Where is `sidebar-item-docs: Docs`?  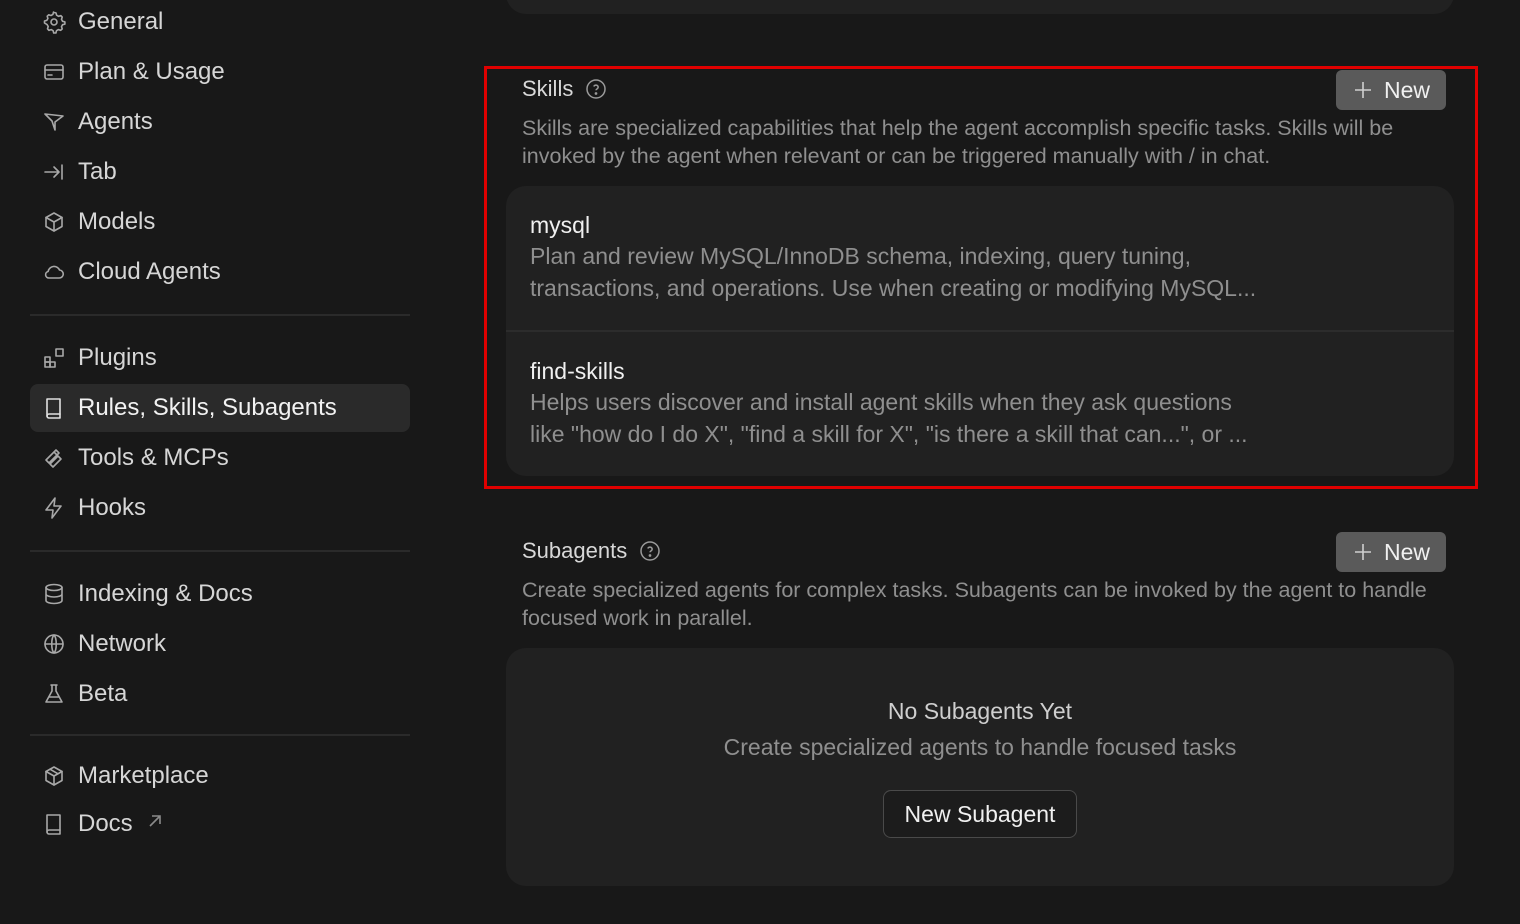
sidebar-item-docs: Docs is located at coordinates (220, 824).